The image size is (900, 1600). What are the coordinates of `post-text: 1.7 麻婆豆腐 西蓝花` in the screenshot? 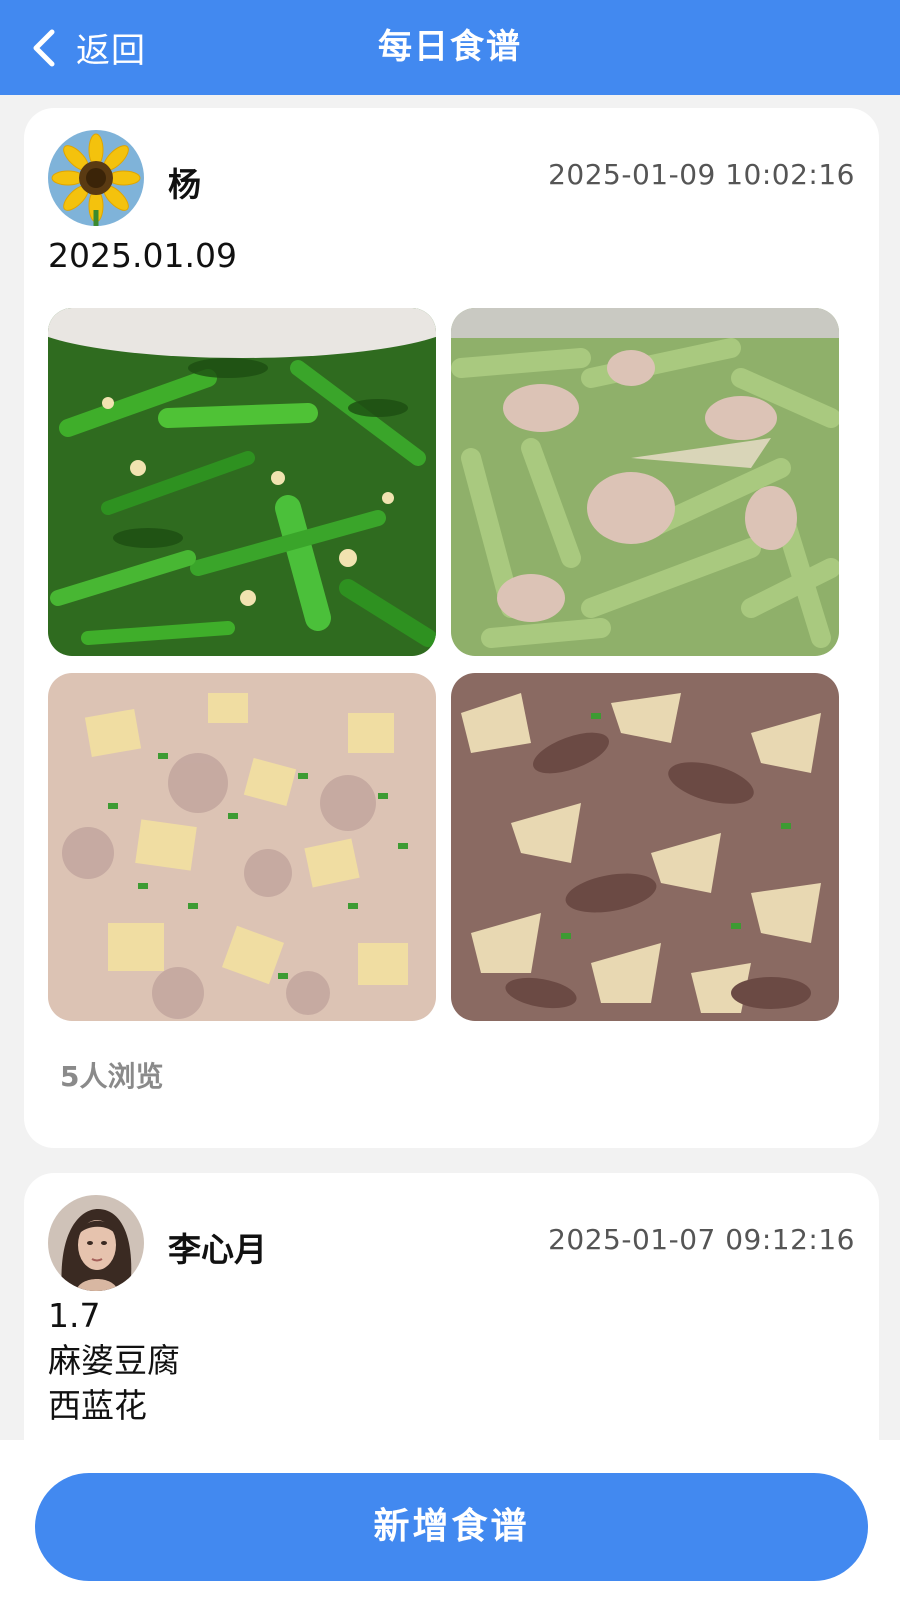 It's located at (114, 1360).